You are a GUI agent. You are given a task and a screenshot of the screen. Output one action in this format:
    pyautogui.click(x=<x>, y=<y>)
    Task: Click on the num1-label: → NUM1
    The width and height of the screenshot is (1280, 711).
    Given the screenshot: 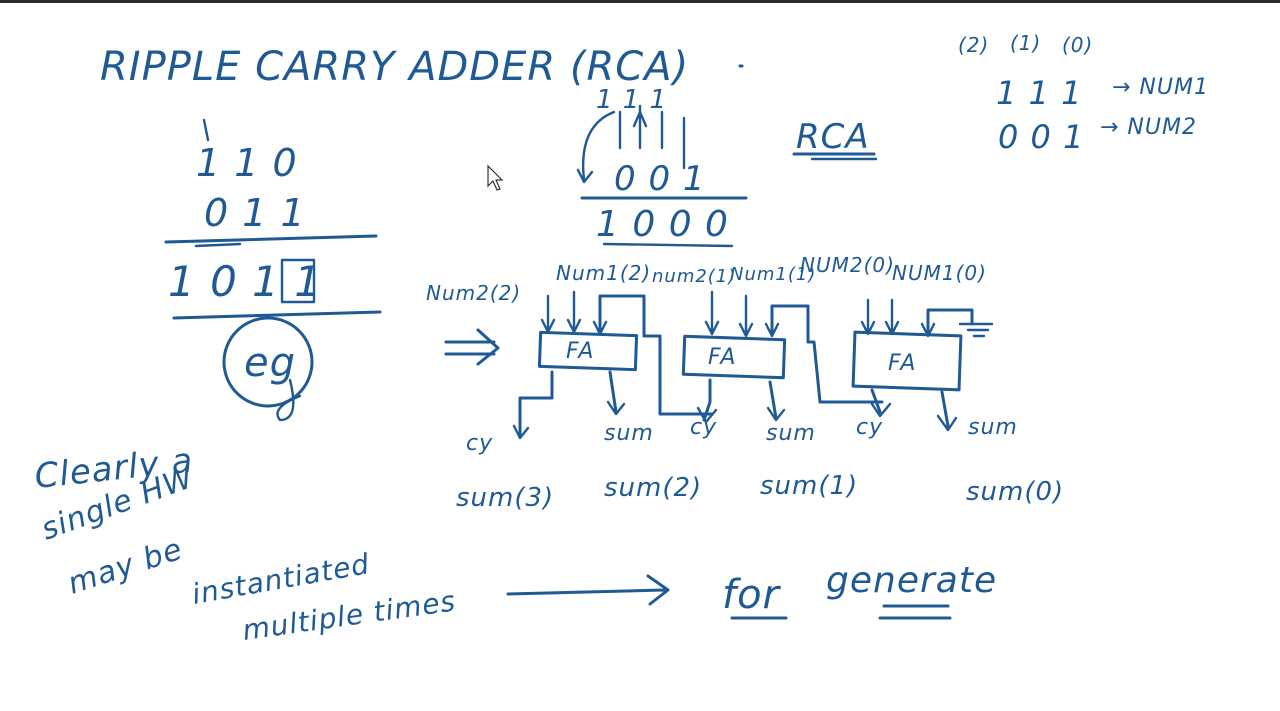 What is the action you would take?
    pyautogui.click(x=1160, y=87)
    